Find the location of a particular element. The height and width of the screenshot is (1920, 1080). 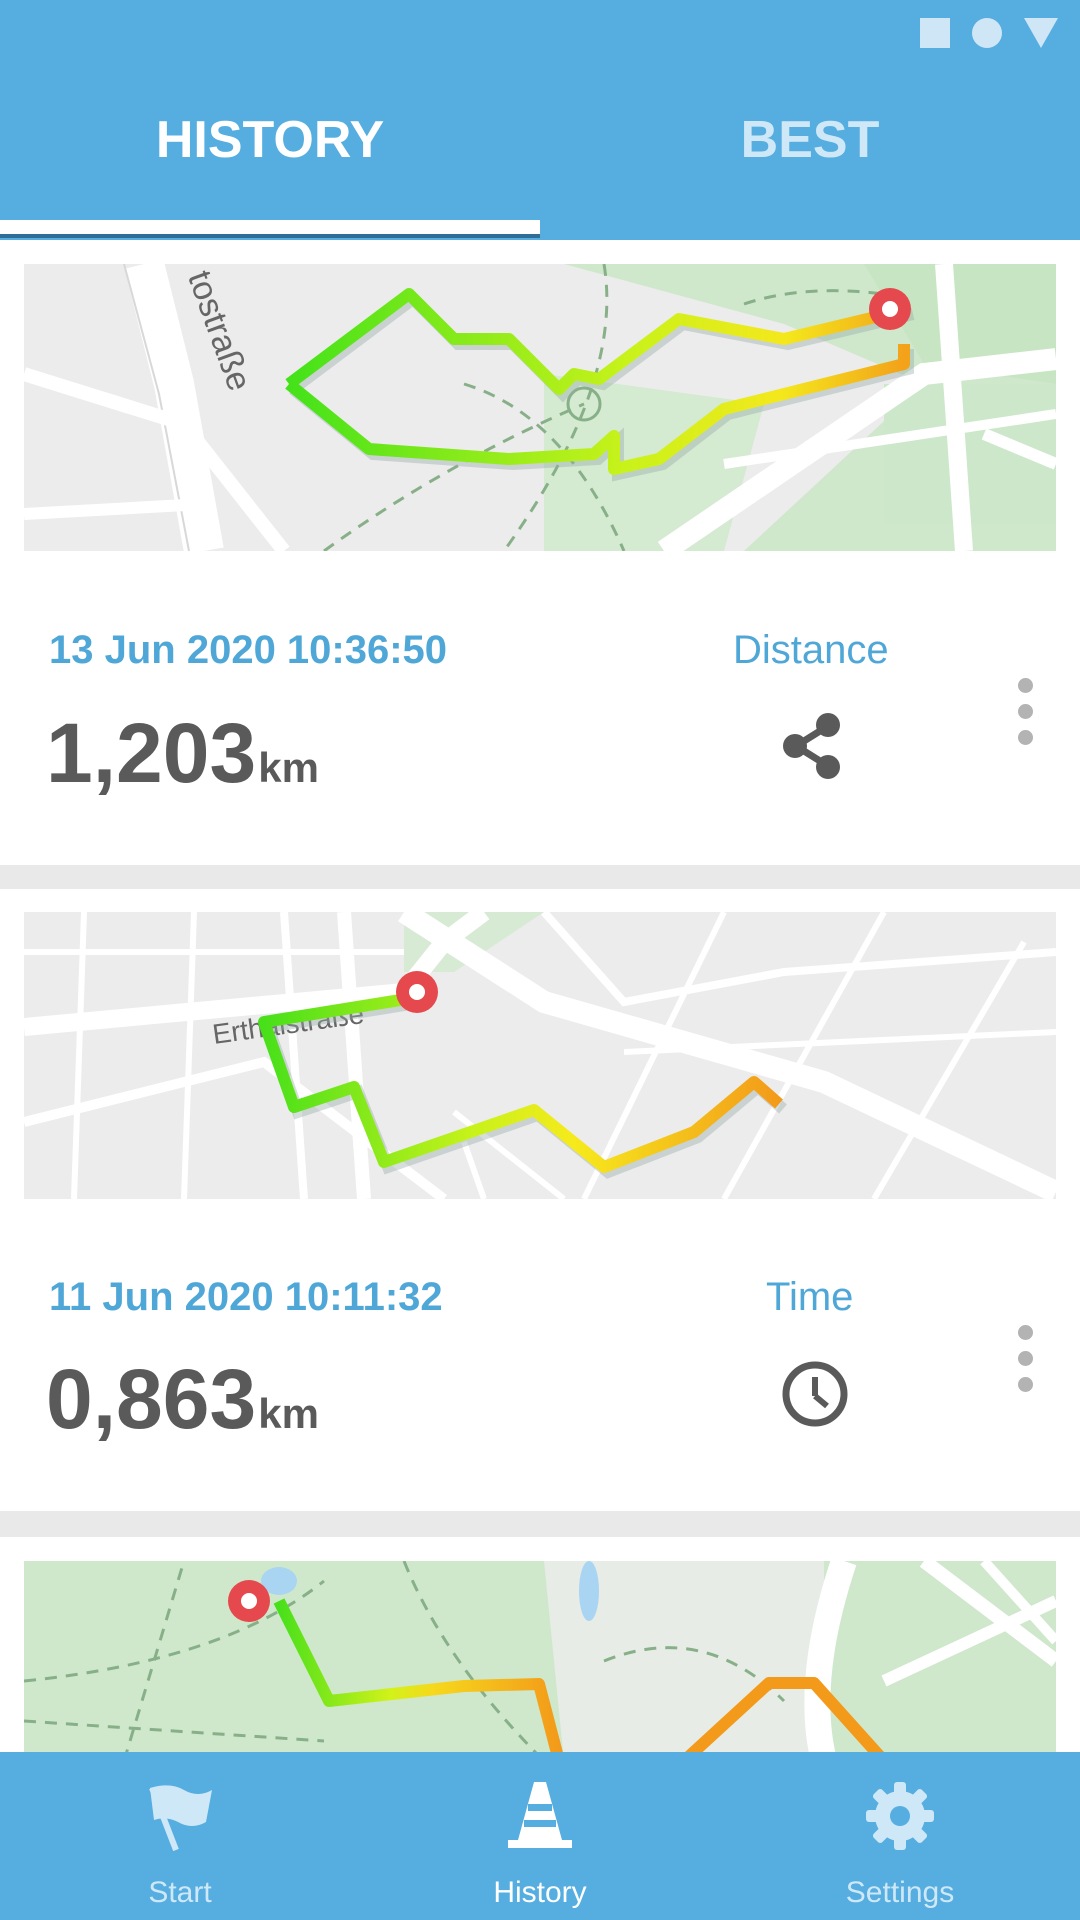

route-map-svg is located at coordinates (540, 1661).